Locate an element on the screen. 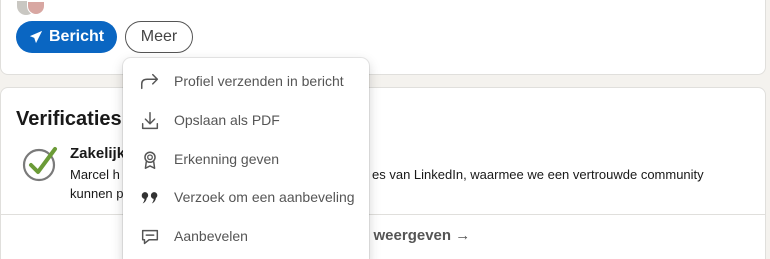  menu-item-label: Opslaan als PDF is located at coordinates (227, 120).